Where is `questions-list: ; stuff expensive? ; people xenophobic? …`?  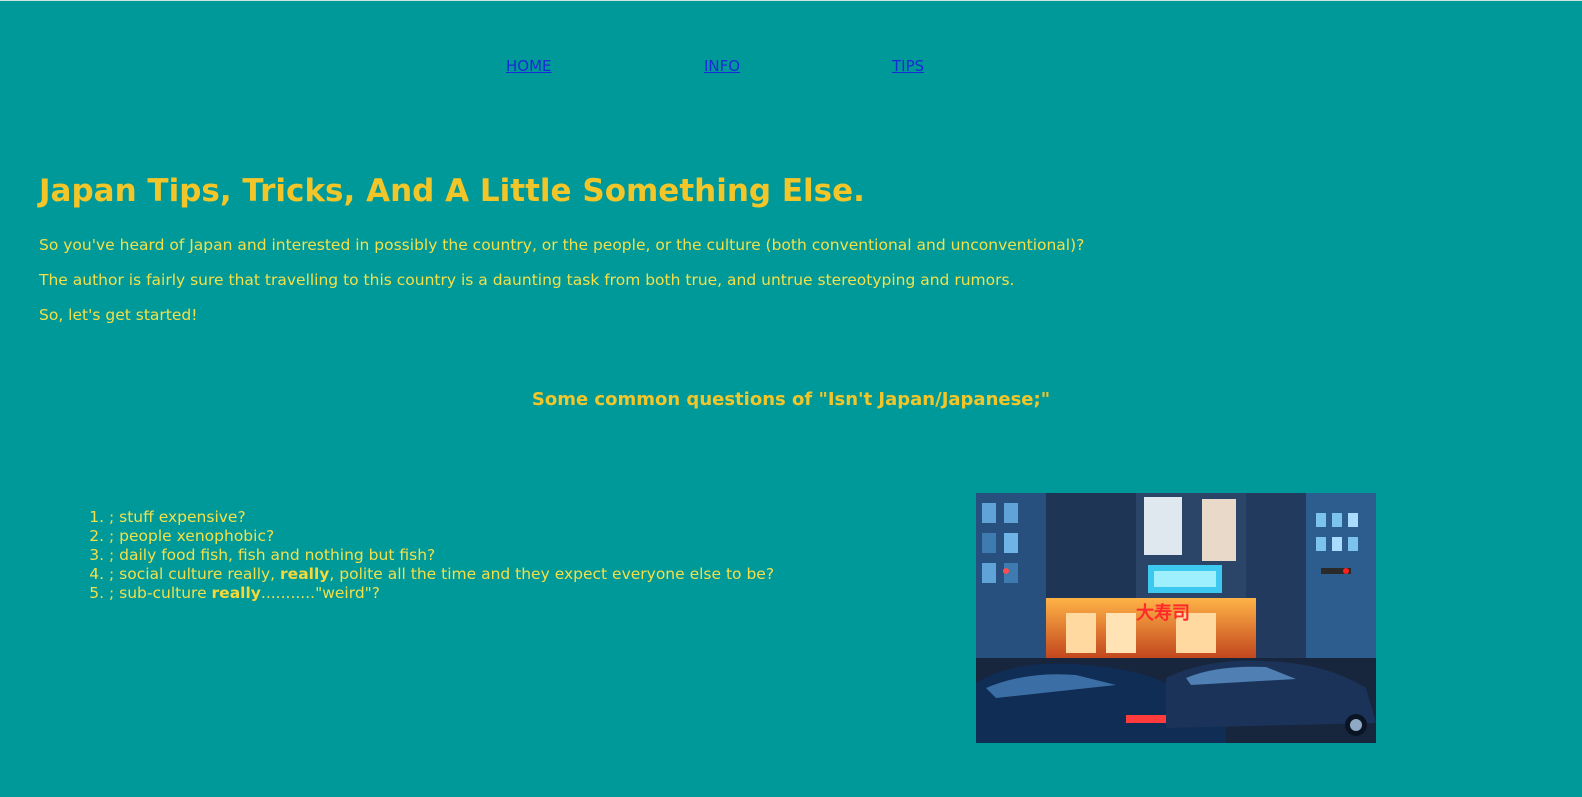 questions-list: ; stuff expensive? ; people xenophobic? … is located at coordinates (387, 555).